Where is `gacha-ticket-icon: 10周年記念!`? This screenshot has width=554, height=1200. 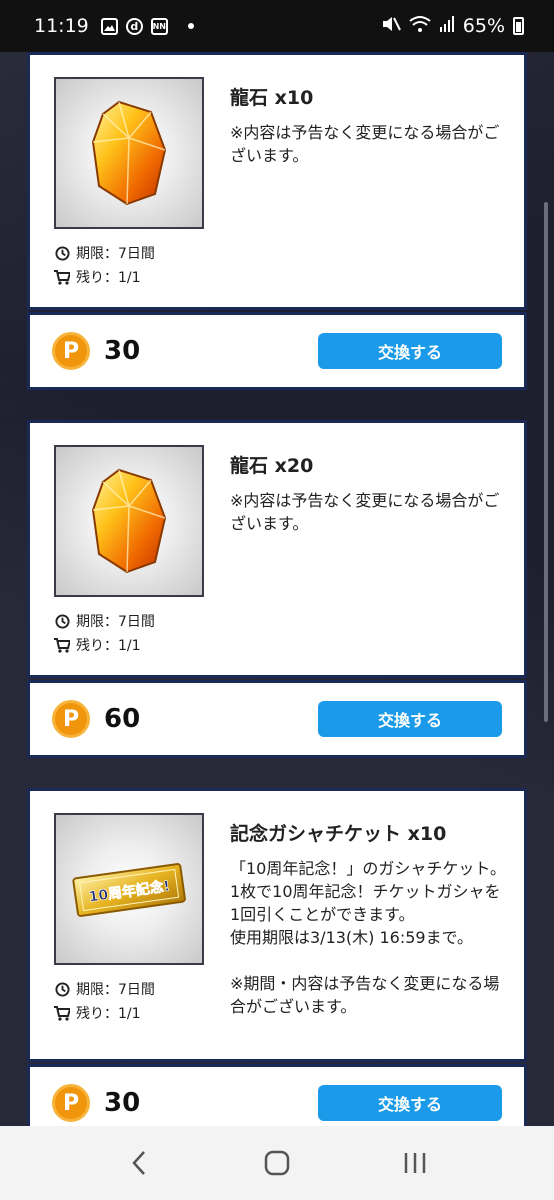
gacha-ticket-icon: 10周年記念! is located at coordinates (129, 889).